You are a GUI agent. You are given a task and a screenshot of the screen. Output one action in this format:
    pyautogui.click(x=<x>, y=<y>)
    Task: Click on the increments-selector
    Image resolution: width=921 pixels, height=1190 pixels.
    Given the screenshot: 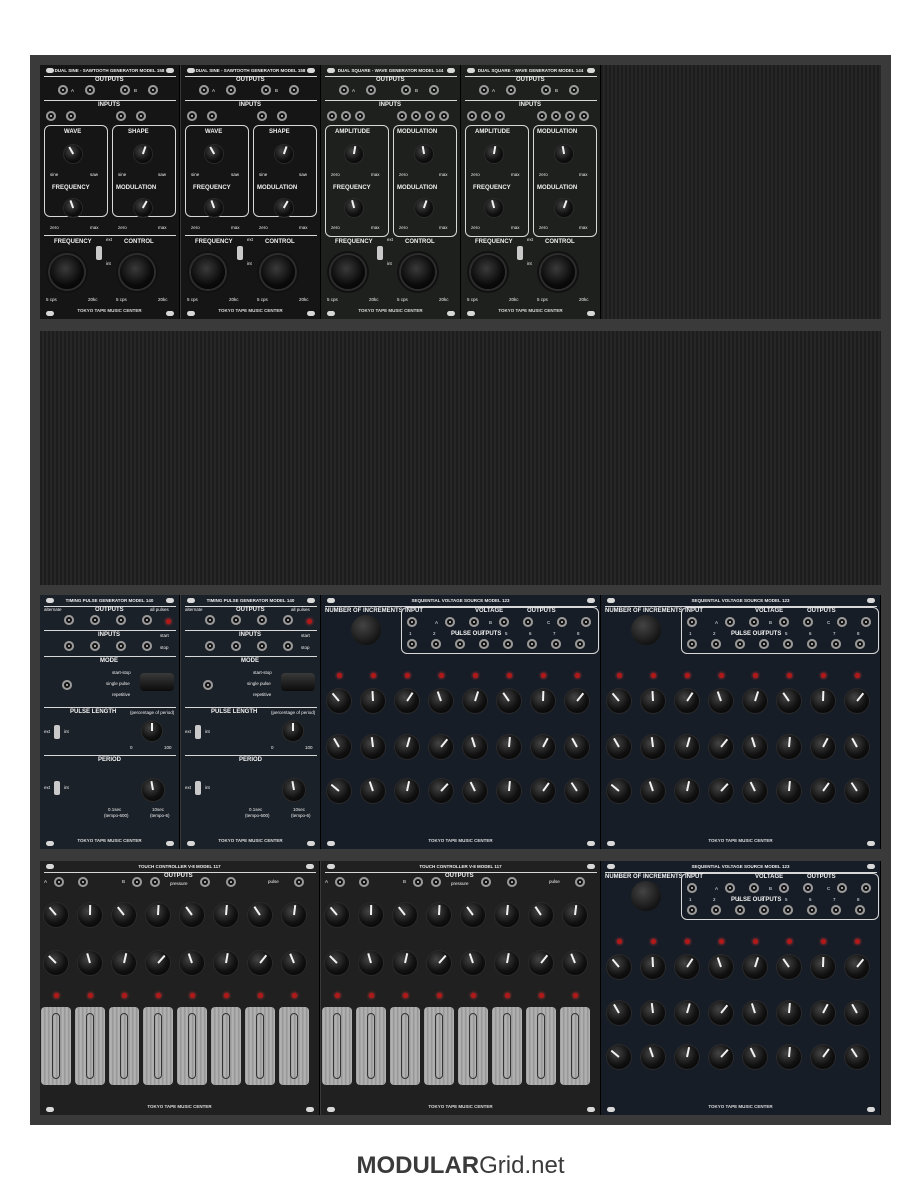 What is the action you would take?
    pyautogui.click(x=646, y=896)
    